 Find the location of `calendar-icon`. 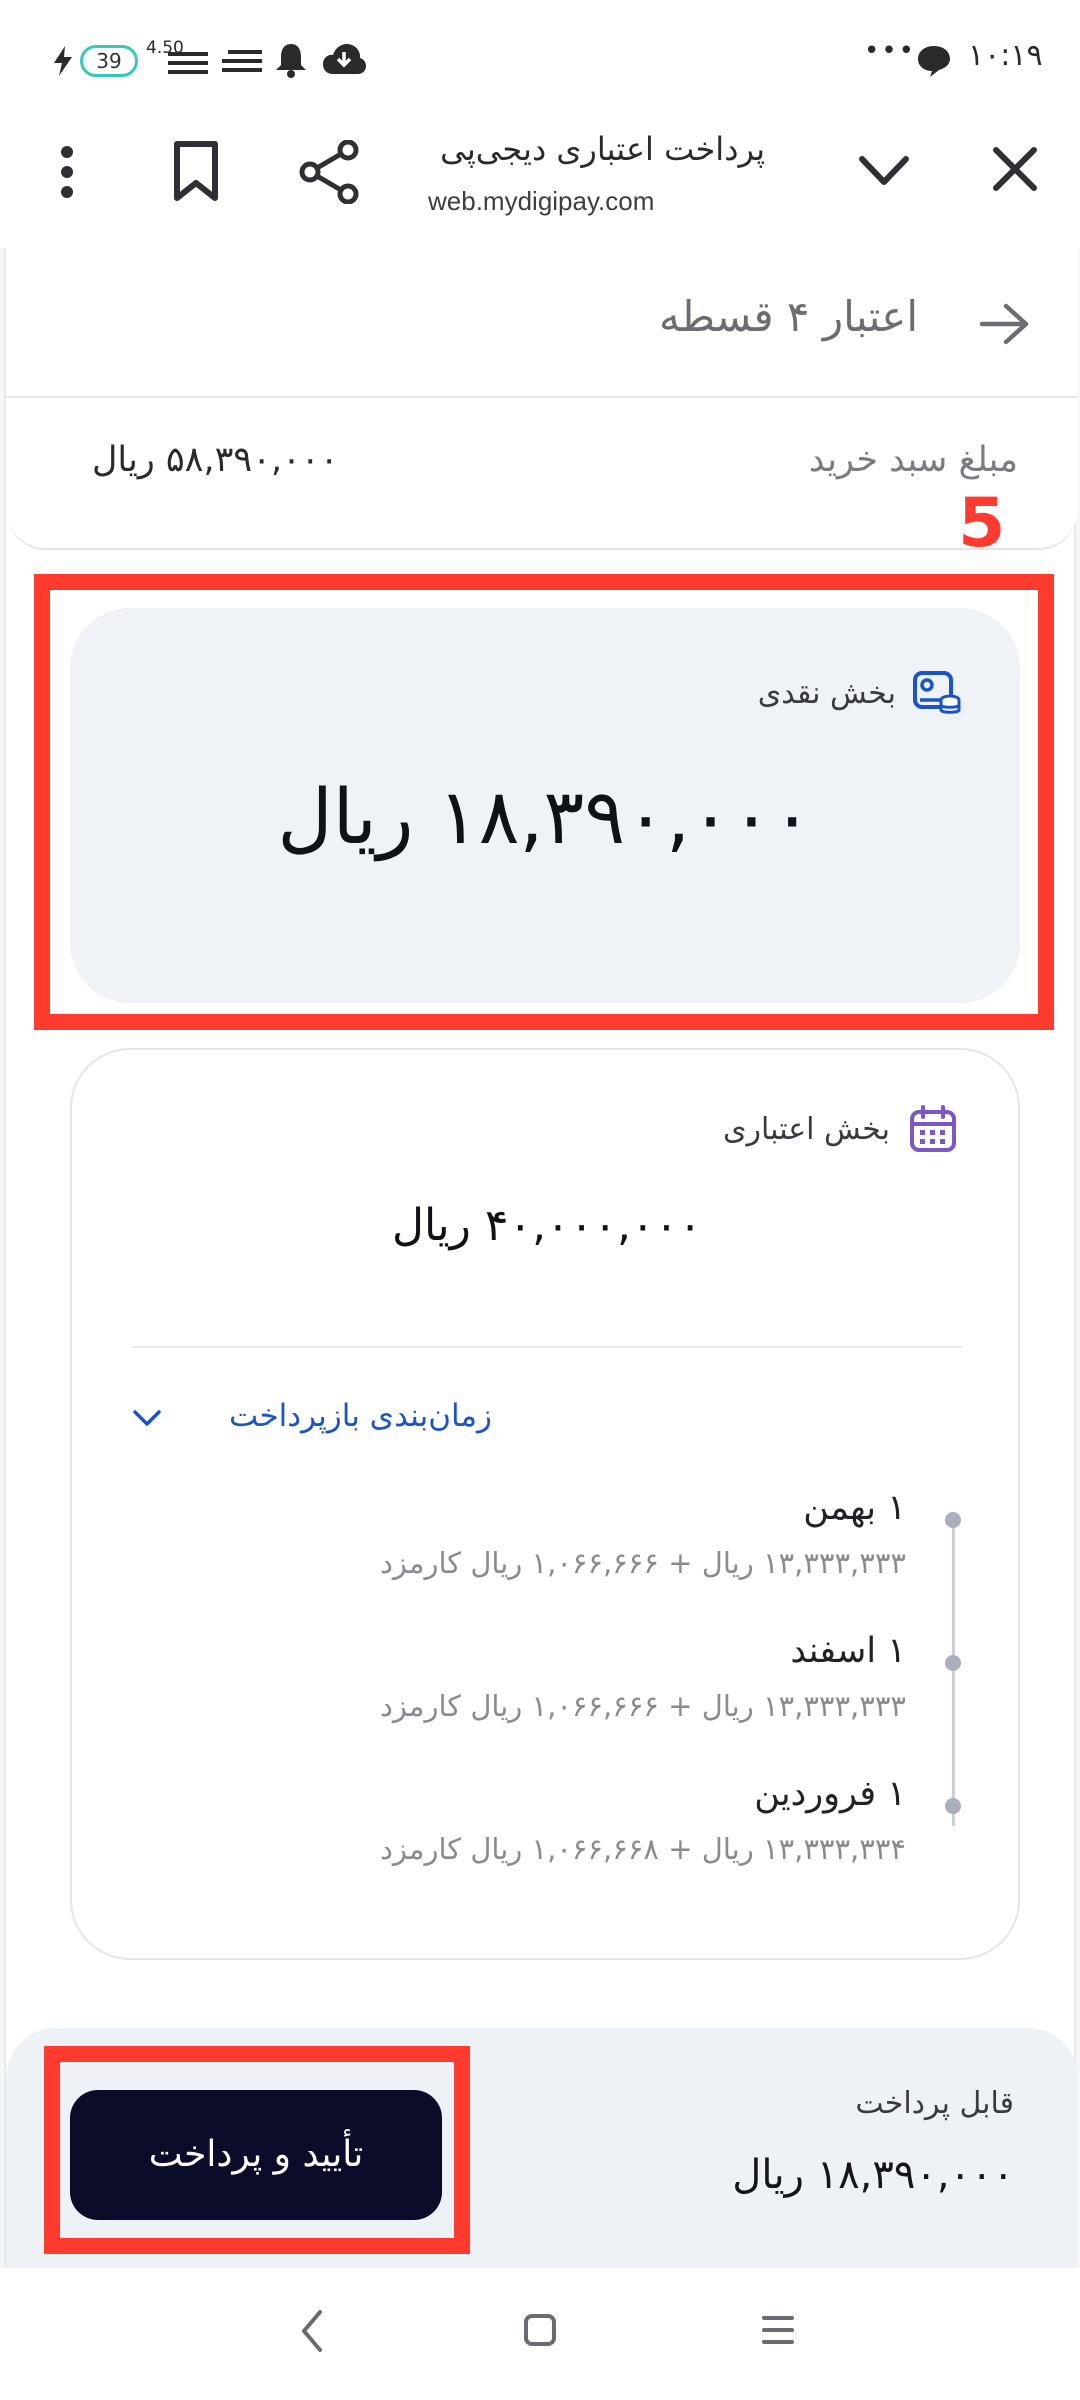

calendar-icon is located at coordinates (933, 1128).